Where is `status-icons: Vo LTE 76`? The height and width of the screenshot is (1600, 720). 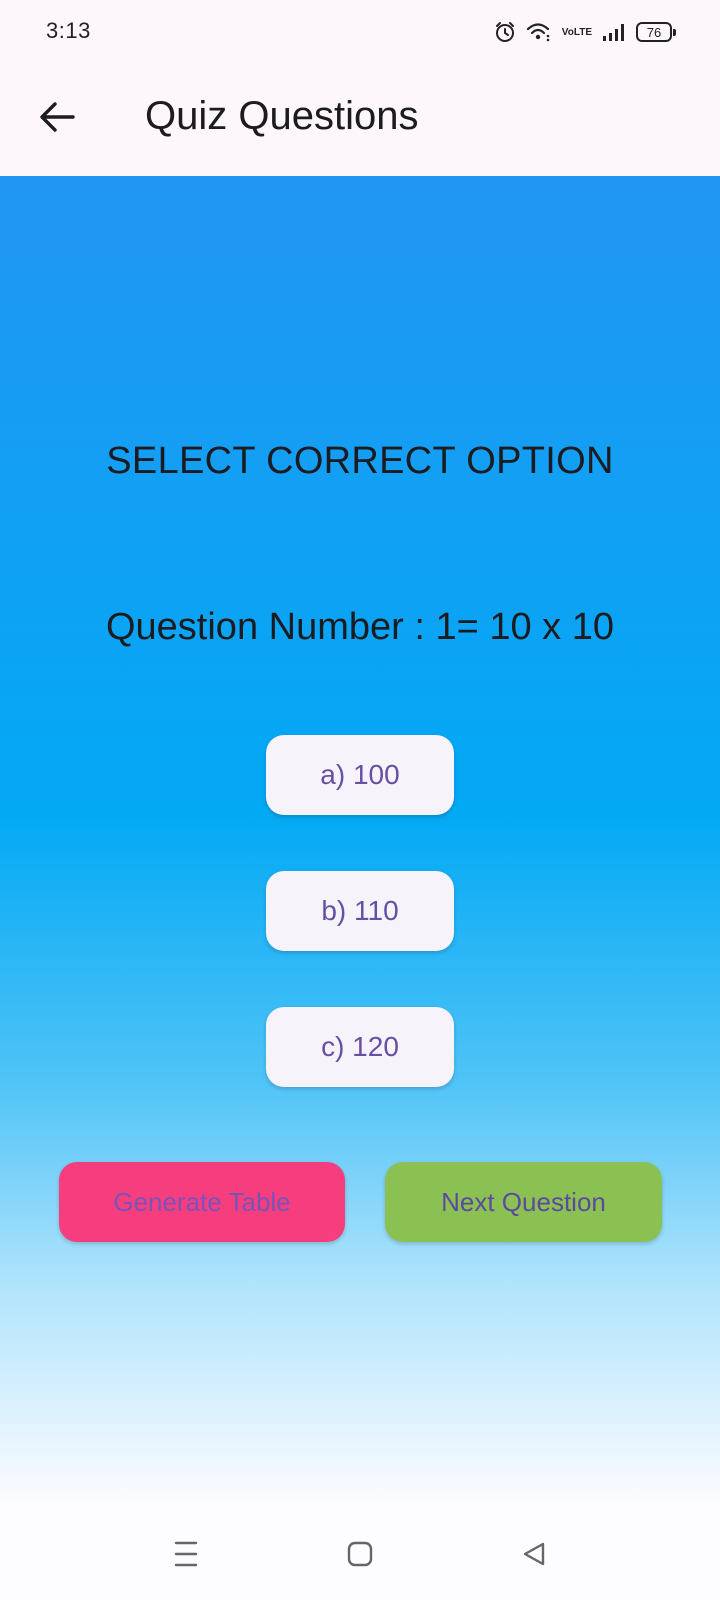
status-icons: Vo LTE 76 is located at coordinates (585, 32).